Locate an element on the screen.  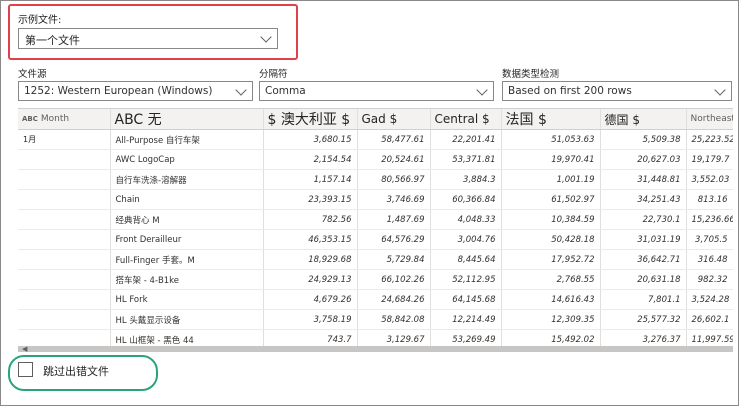
delimiter-dropdown: Comma is located at coordinates (376, 91).